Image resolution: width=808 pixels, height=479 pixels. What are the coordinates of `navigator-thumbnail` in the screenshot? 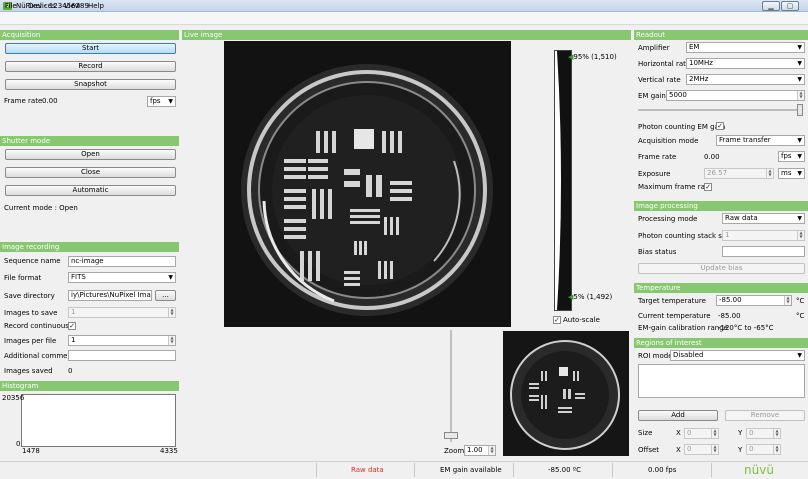 It's located at (566, 393).